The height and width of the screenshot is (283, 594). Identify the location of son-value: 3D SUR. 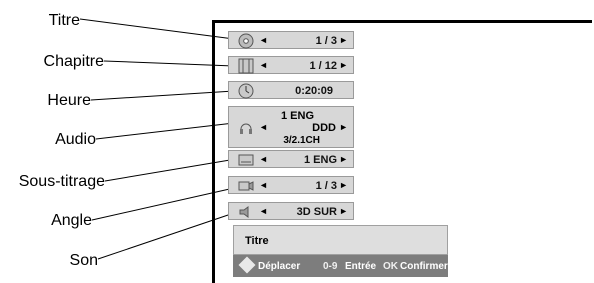
(316, 212).